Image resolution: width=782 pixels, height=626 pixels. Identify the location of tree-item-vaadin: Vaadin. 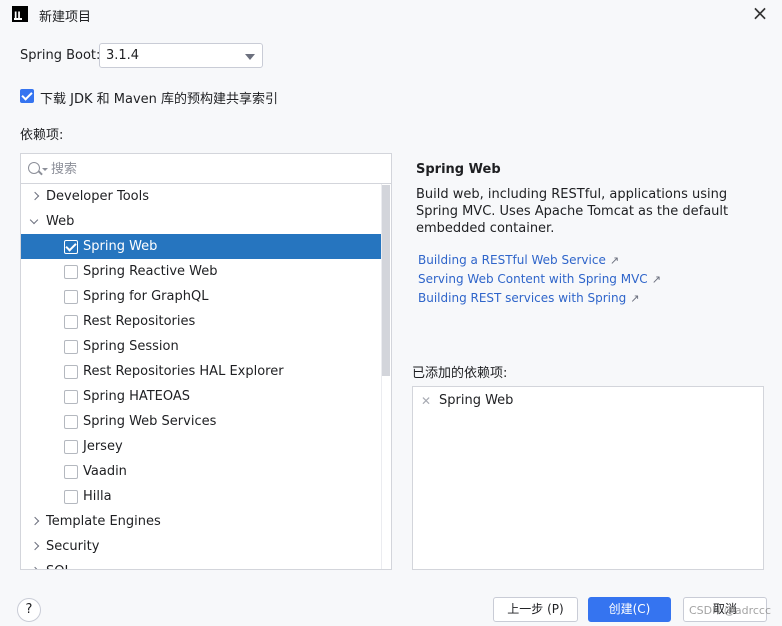
(201, 471).